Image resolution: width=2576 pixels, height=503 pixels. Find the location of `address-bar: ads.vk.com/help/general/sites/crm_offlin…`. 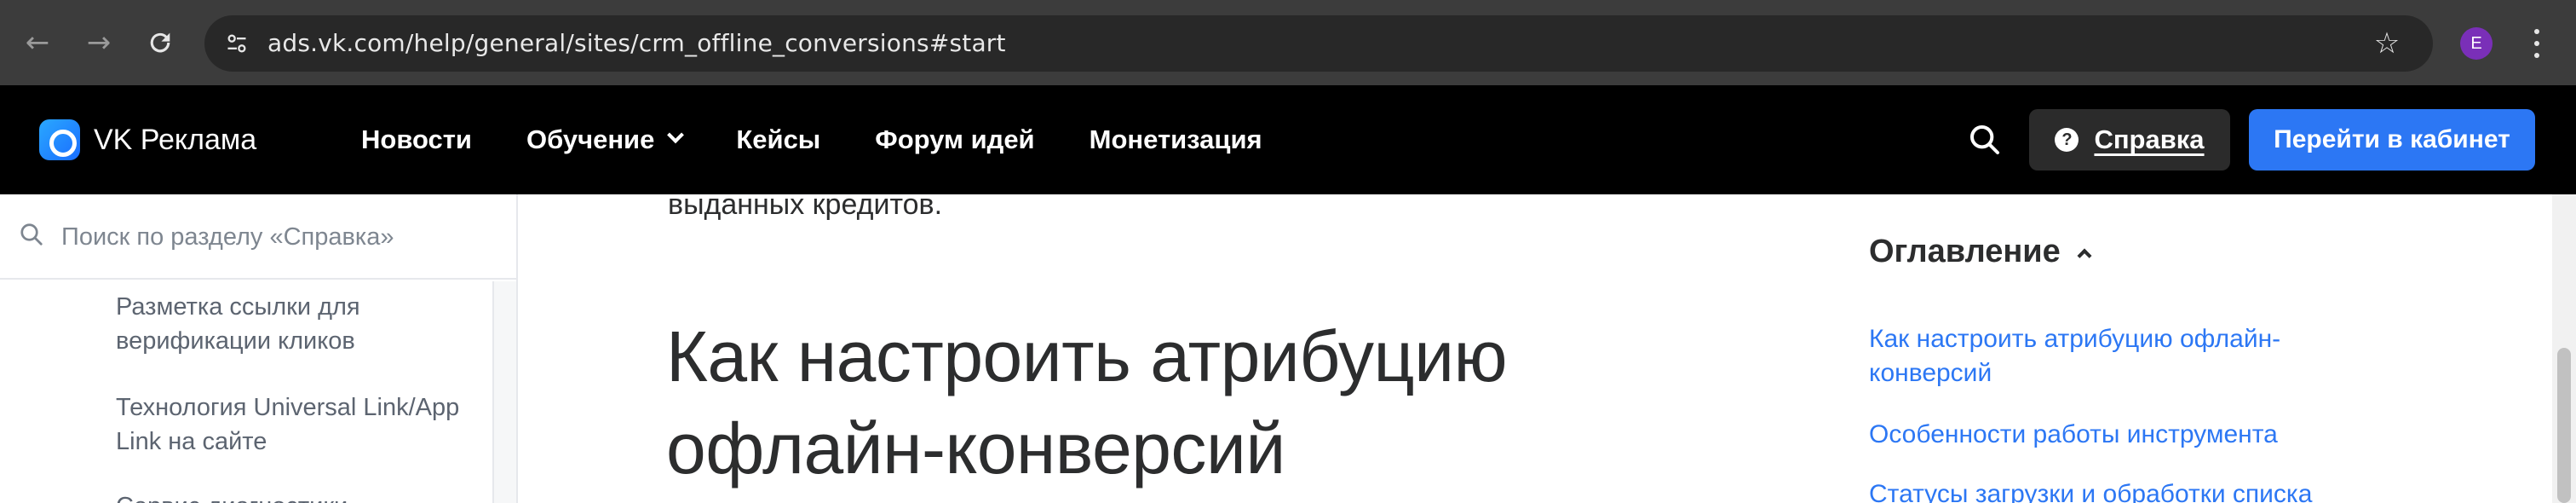

address-bar: ads.vk.com/help/general/sites/crm_offlin… is located at coordinates (1318, 44).